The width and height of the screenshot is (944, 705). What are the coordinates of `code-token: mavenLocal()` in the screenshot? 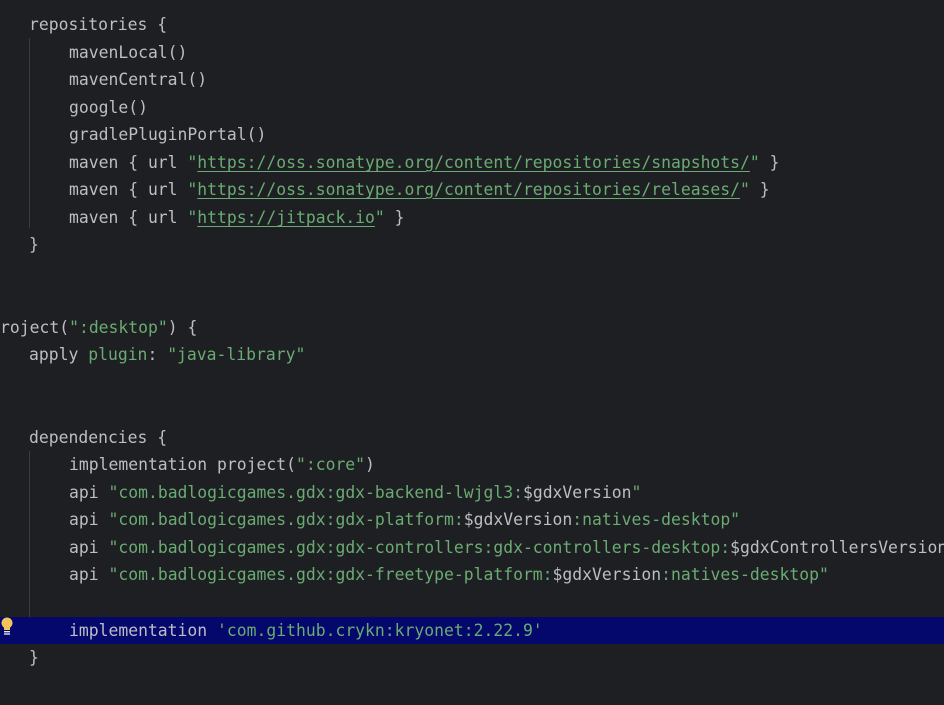 It's located at (128, 52).